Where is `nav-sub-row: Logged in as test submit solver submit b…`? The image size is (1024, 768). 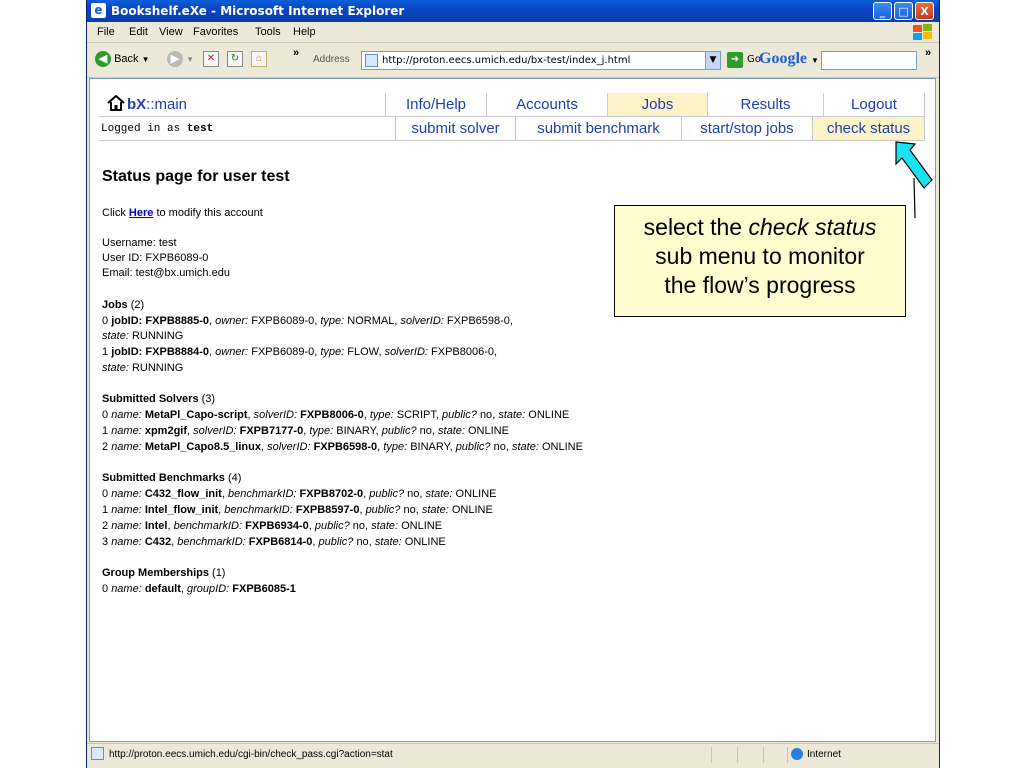 nav-sub-row: Logged in as test submit solver submit b… is located at coordinates (512, 129).